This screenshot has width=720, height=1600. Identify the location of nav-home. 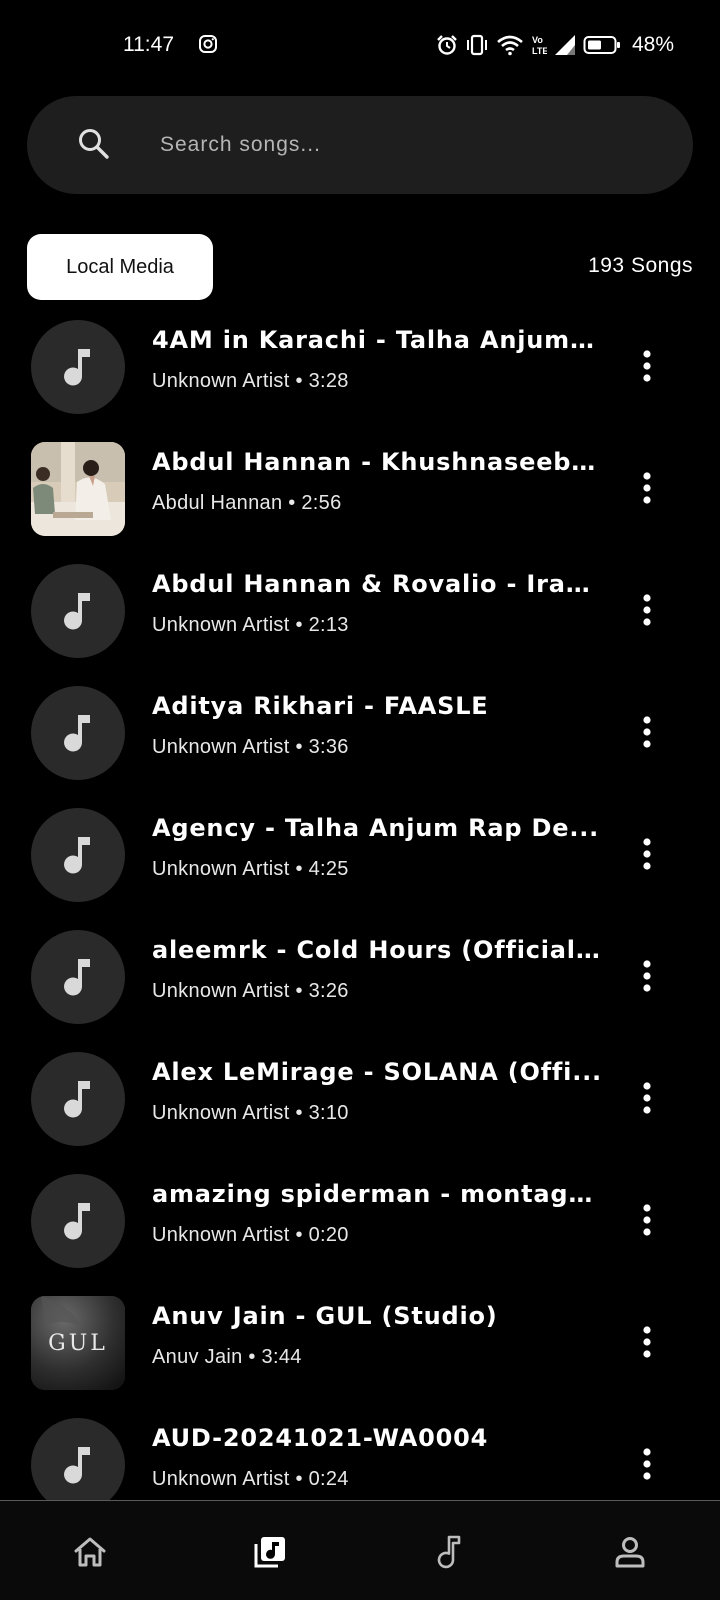
(90, 1552).